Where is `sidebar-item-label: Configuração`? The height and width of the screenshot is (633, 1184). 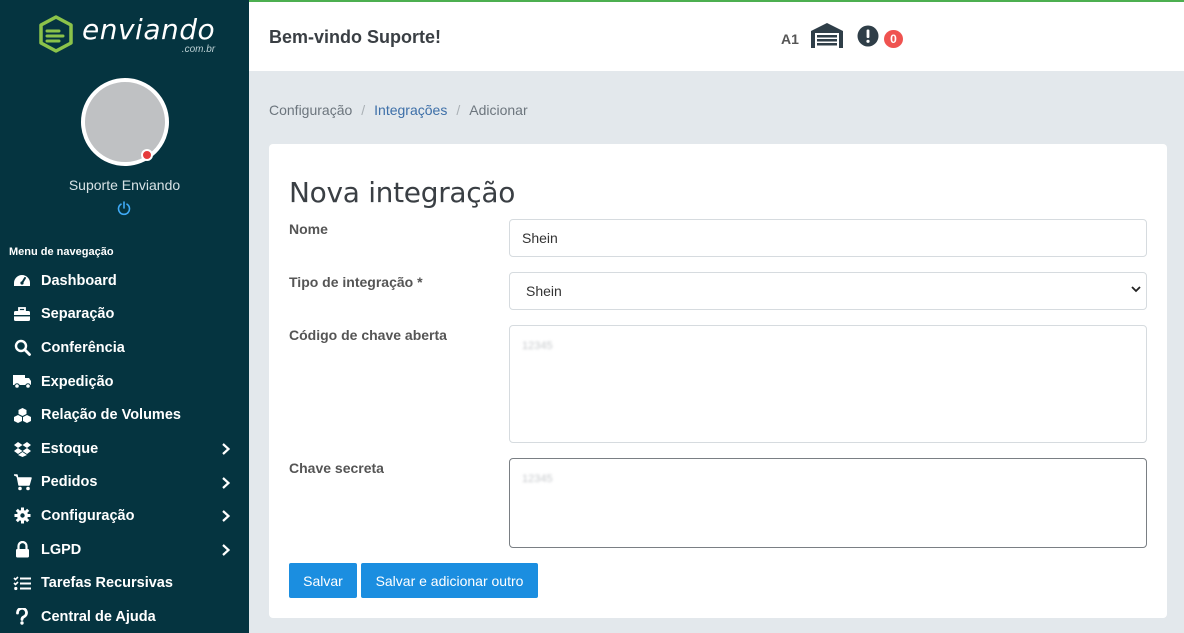
sidebar-item-label: Configuração is located at coordinates (88, 515).